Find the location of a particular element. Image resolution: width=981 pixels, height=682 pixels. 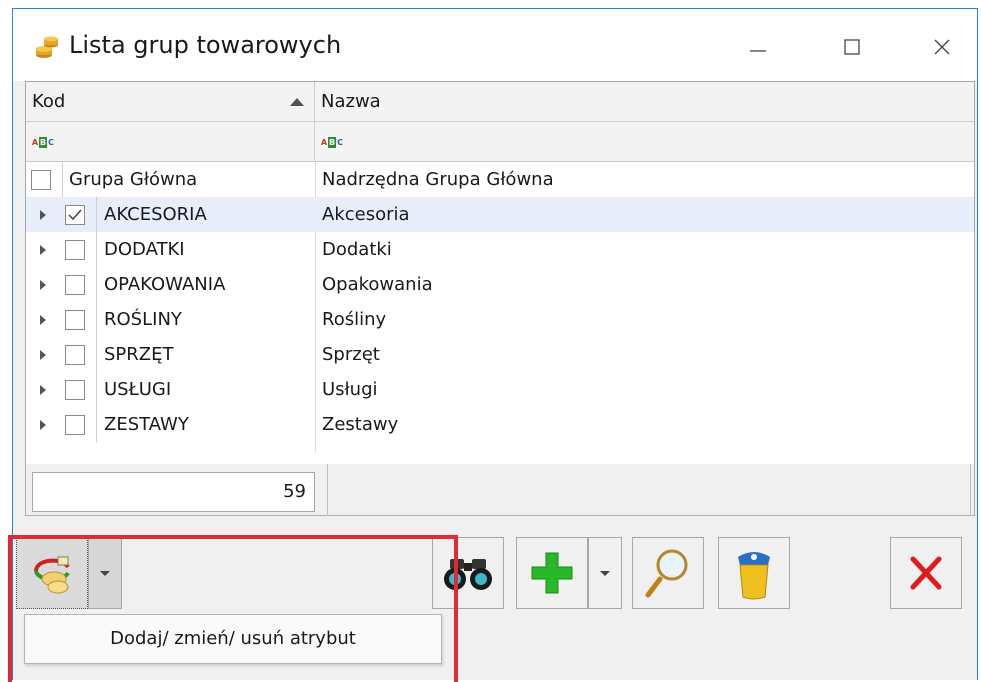

column-header-nazwa: Nazwa is located at coordinates (644, 102).